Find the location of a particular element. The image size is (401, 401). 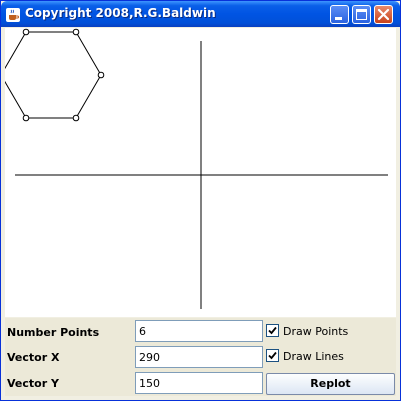

title-bar: Copyright 2008,R.G.Baldwin is located at coordinates (200, 14).